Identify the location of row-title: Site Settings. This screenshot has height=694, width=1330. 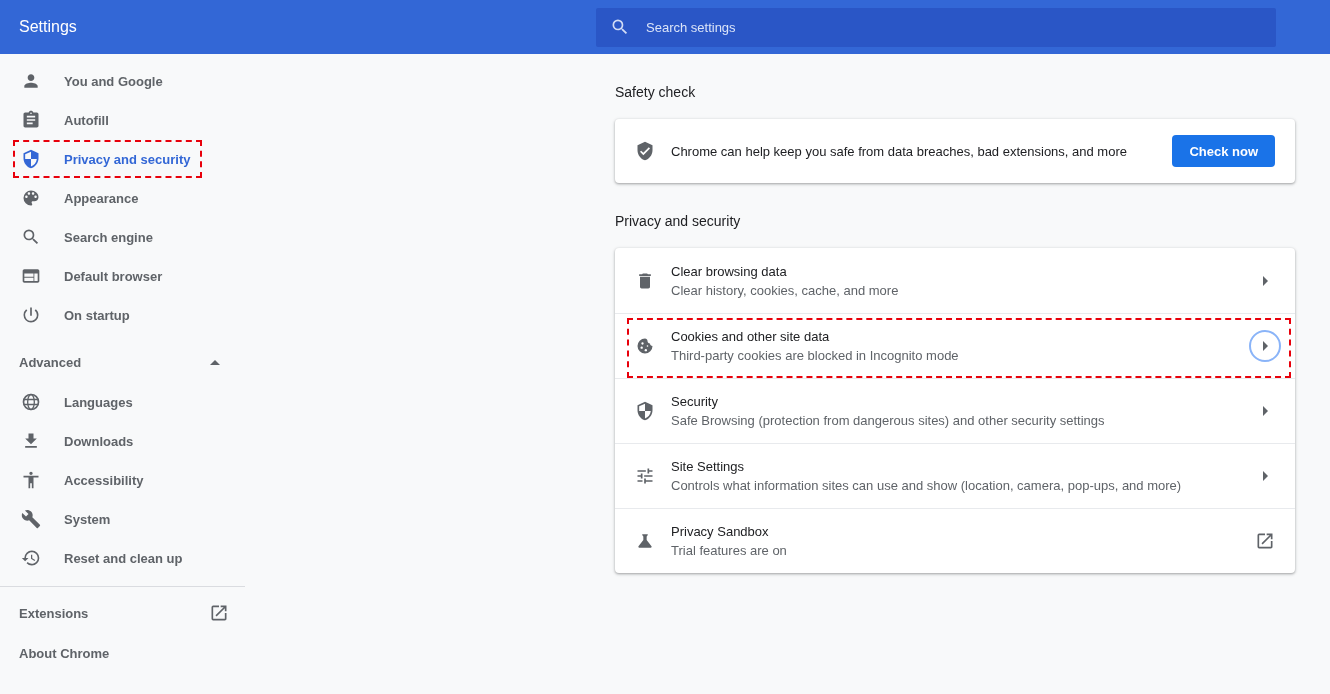
(708, 466).